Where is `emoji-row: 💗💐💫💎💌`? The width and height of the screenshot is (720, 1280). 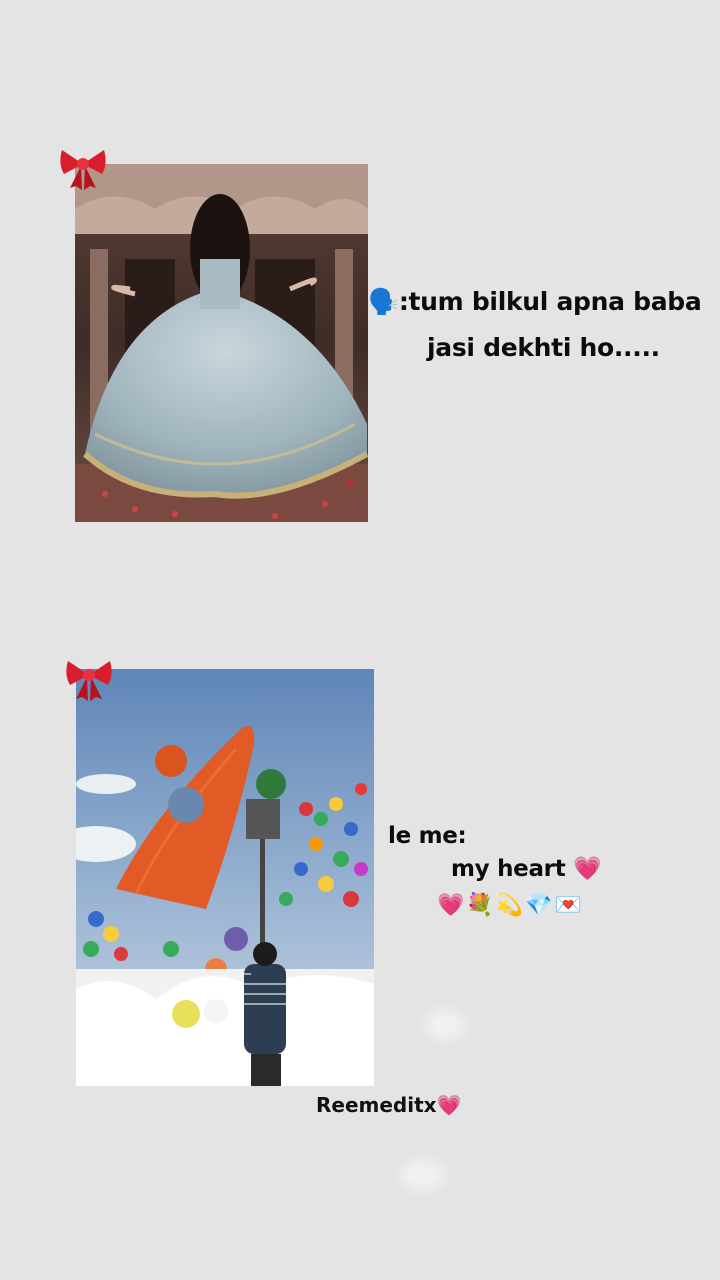 emoji-row: 💗💐💫💎💌 is located at coordinates (510, 905).